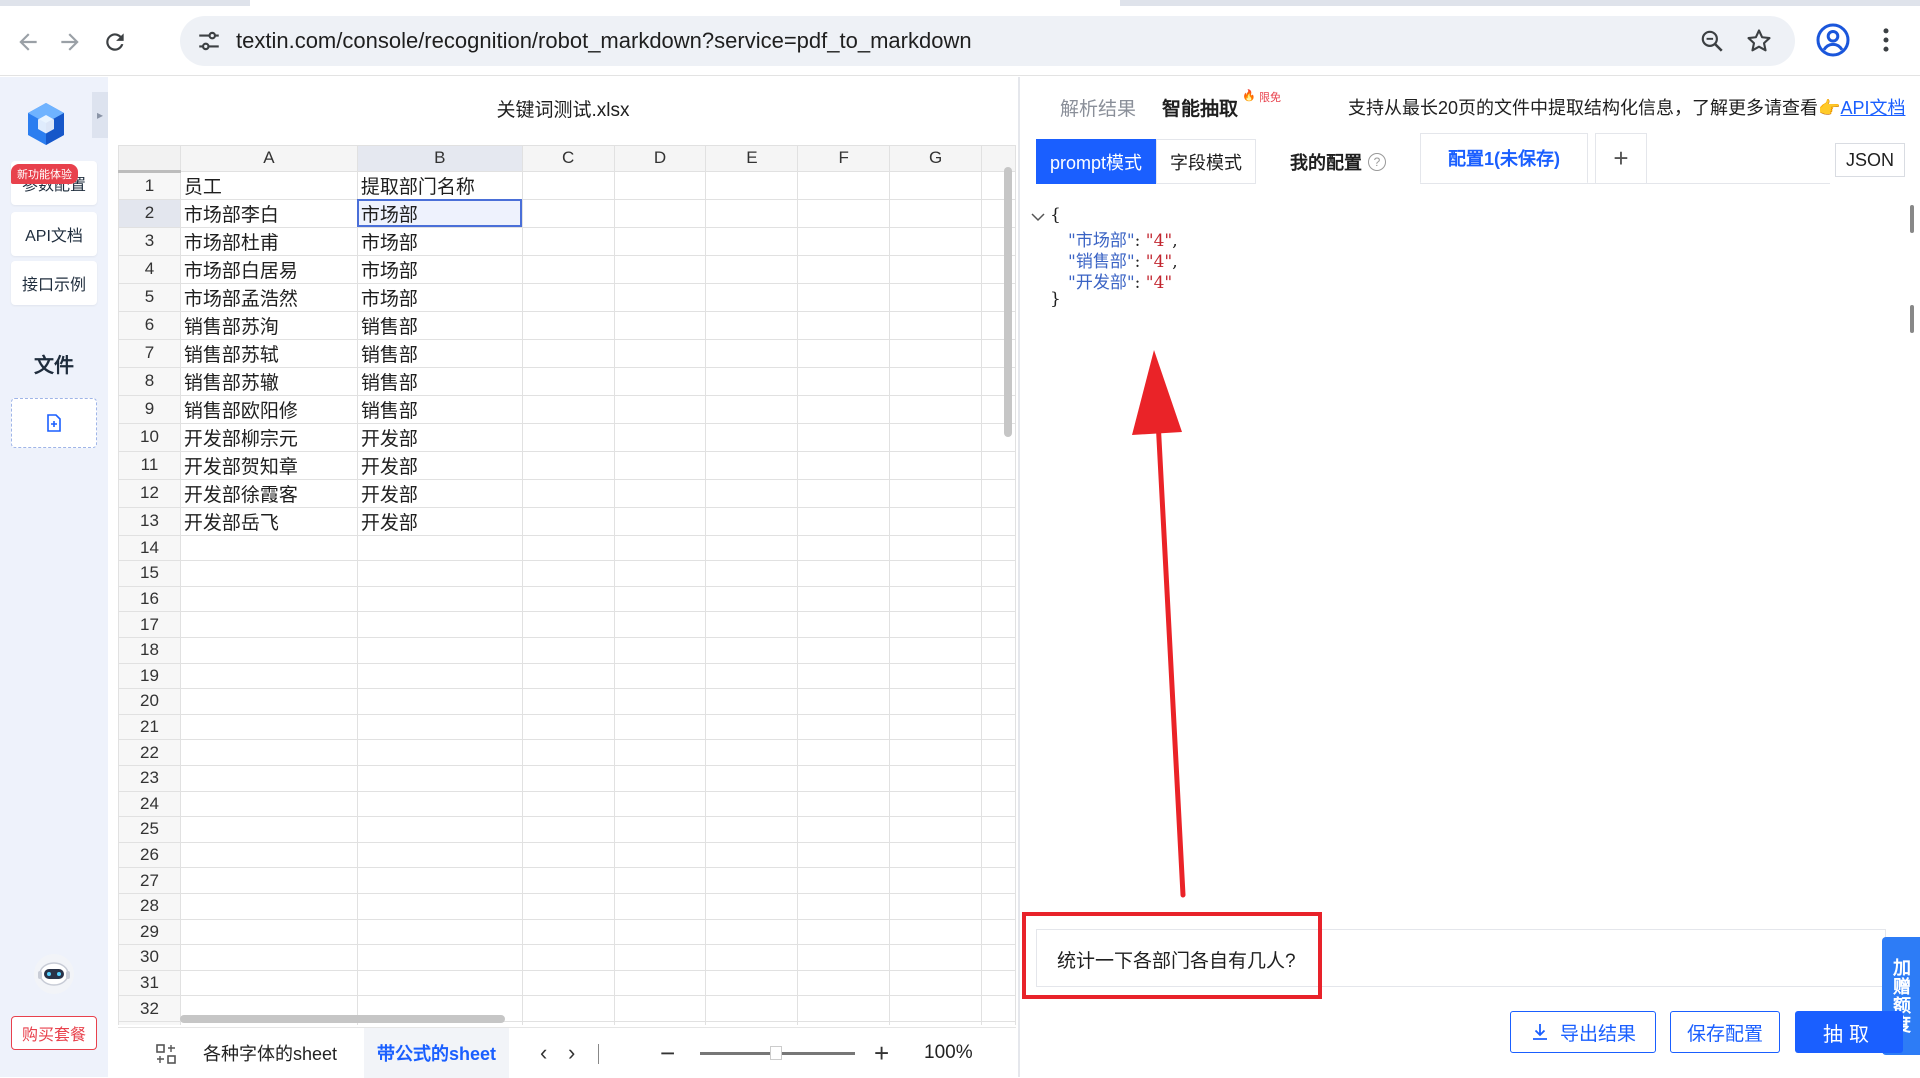 This screenshot has width=1920, height=1078. I want to click on cell-a: 员工, so click(268, 185).